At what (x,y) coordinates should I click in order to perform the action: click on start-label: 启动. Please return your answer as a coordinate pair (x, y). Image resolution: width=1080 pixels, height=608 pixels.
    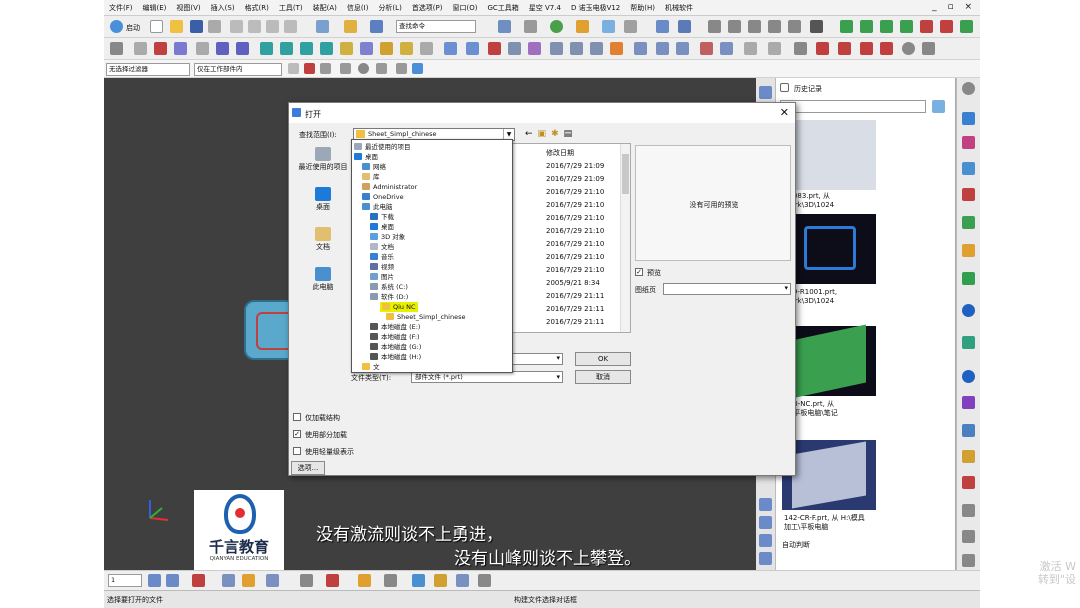
    Looking at the image, I should click on (133, 28).